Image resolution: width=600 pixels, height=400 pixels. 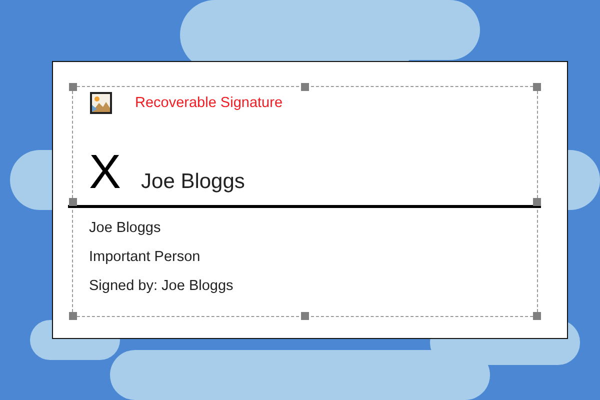 I want to click on signer-name: Joe Bloggs, so click(x=125, y=228).